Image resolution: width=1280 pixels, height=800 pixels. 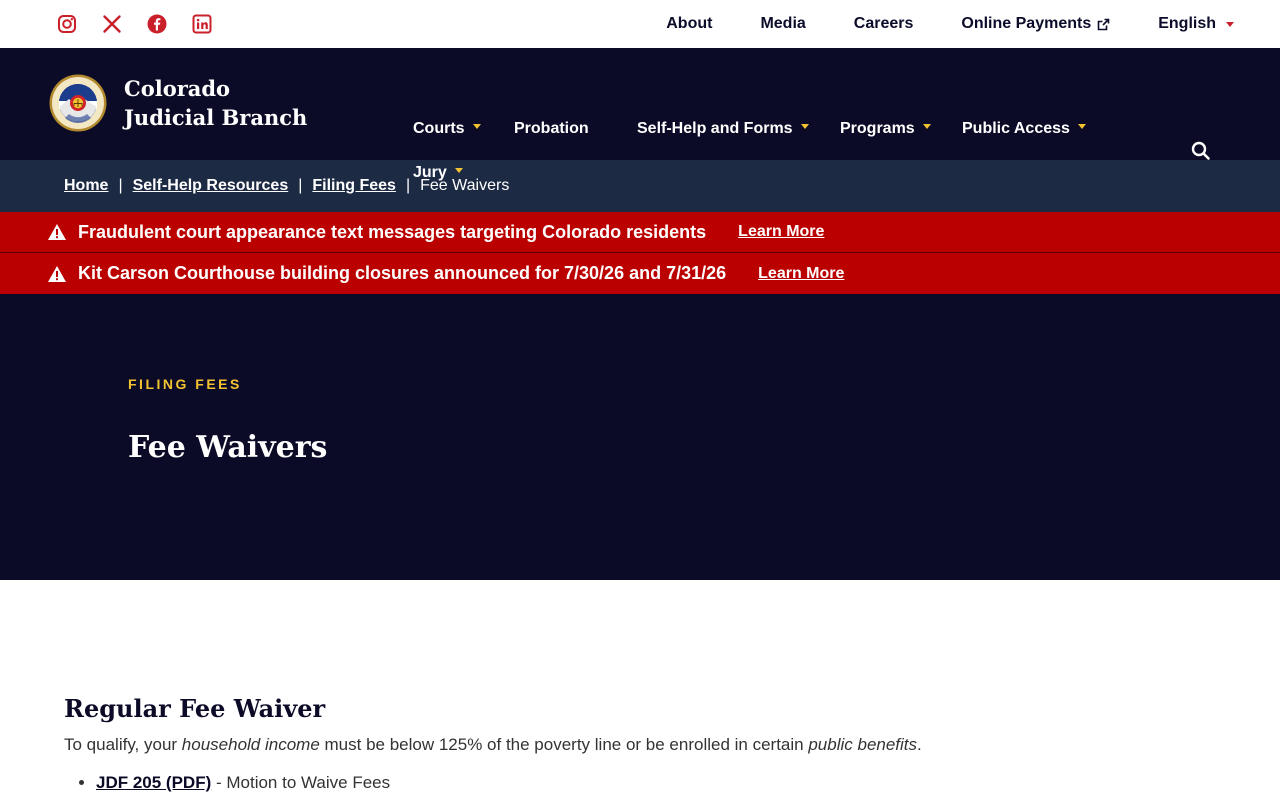 I want to click on public-benefits-emphasis: public benefits, so click(x=863, y=744).